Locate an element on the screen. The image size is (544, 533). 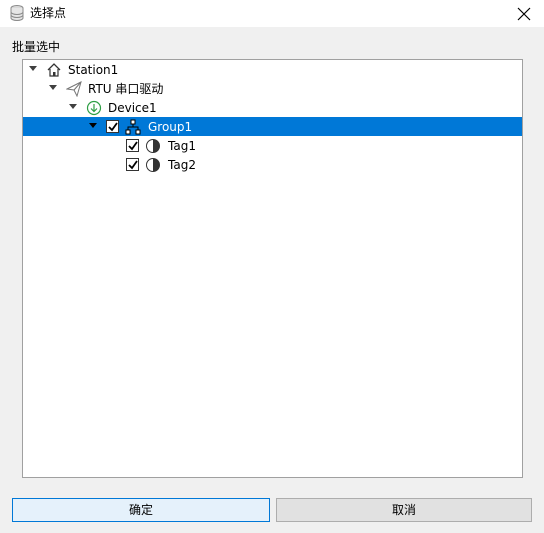
tree-item-station: Station1 is located at coordinates (272, 69).